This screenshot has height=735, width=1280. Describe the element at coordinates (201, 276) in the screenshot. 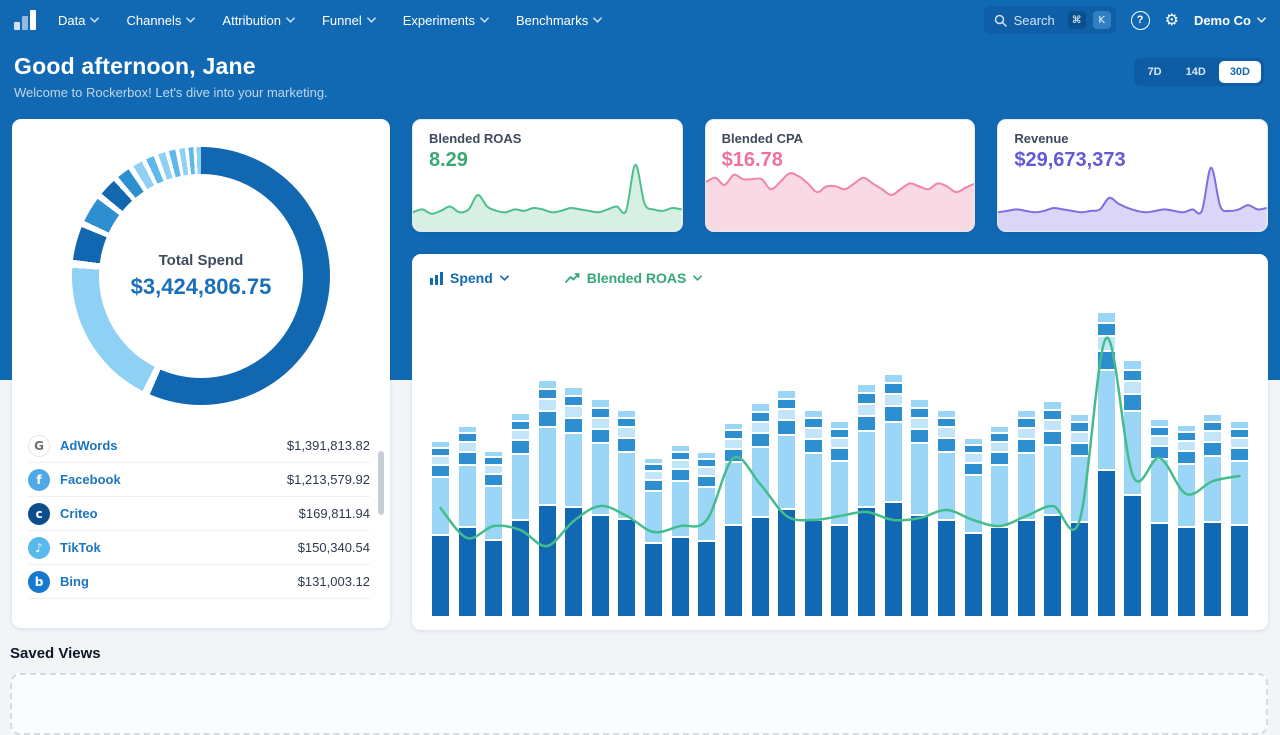

I see `spend-donut-chart: Total Spend $3,424,806.75` at that location.